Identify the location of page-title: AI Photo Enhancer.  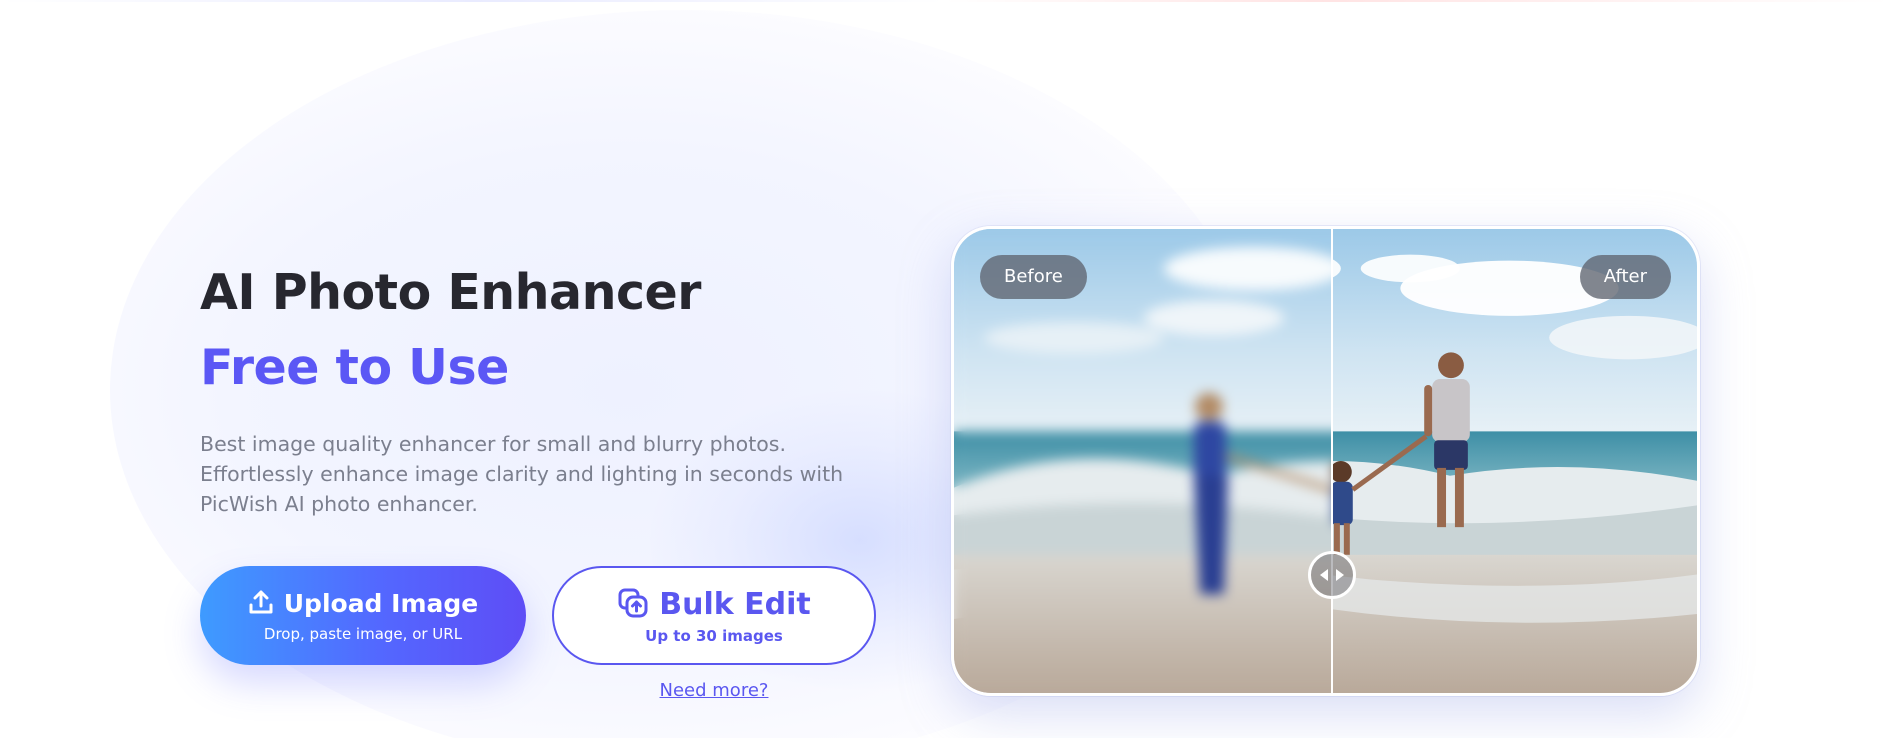
(450, 292).